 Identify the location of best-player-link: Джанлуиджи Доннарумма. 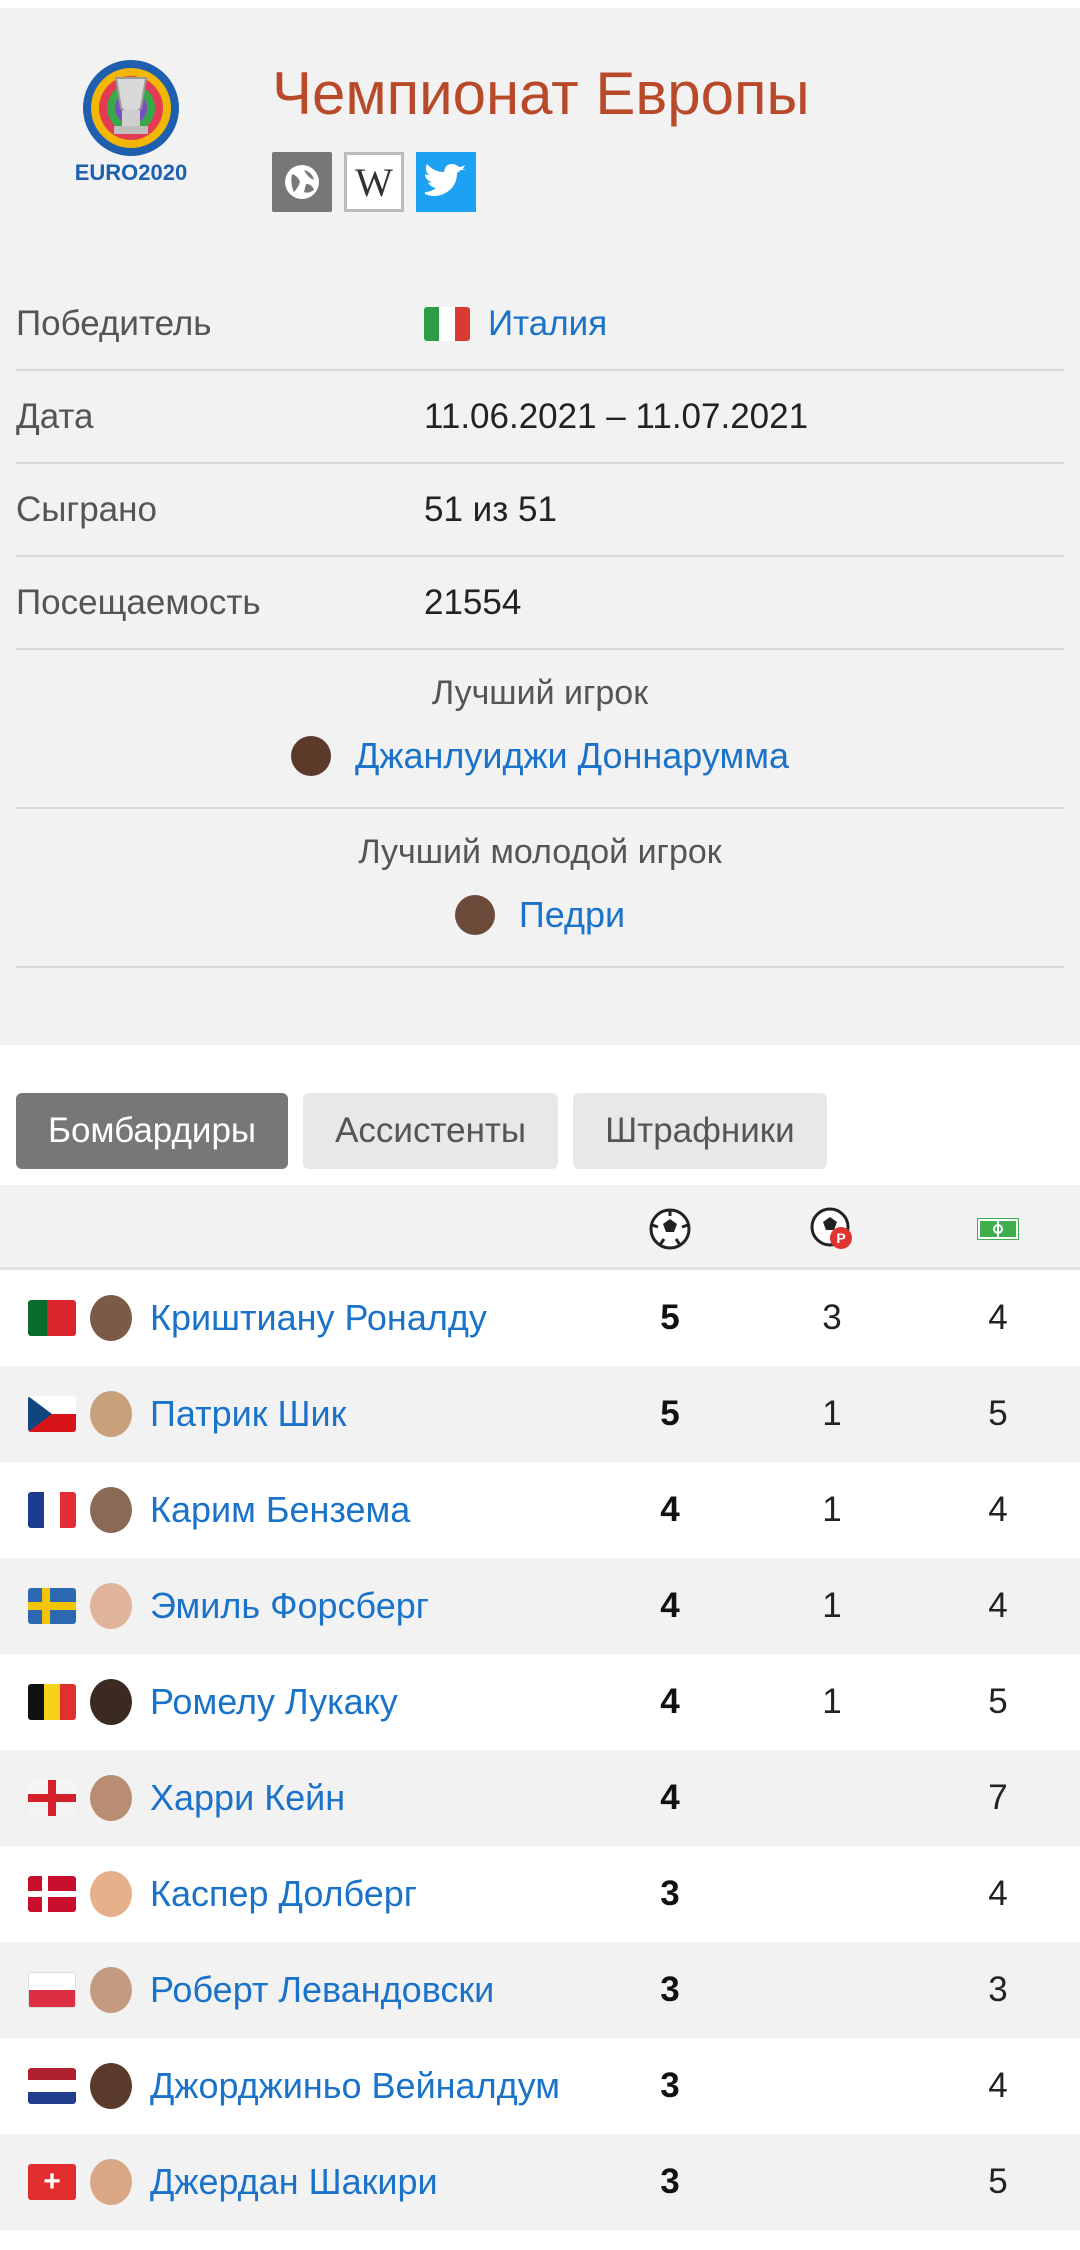
(540, 756).